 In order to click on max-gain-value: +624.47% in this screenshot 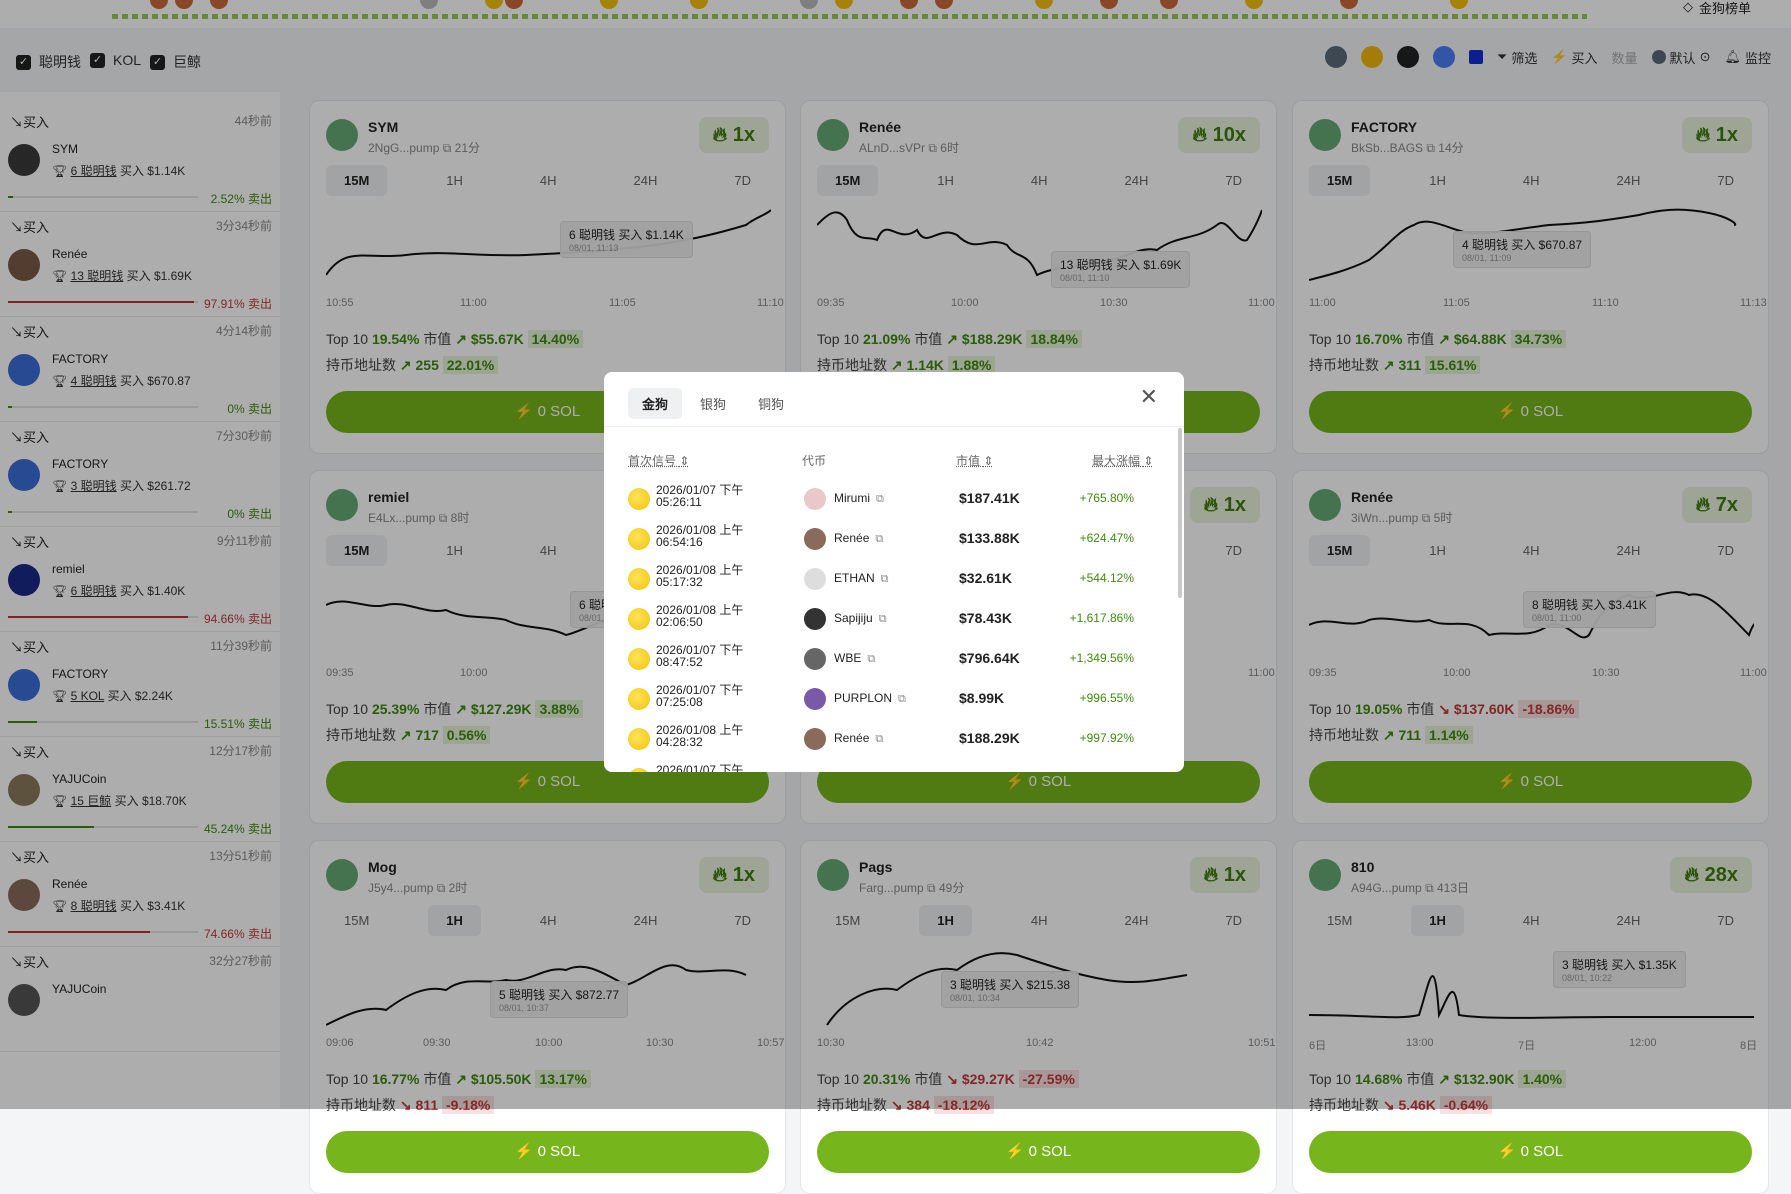, I will do `click(1107, 538)`.